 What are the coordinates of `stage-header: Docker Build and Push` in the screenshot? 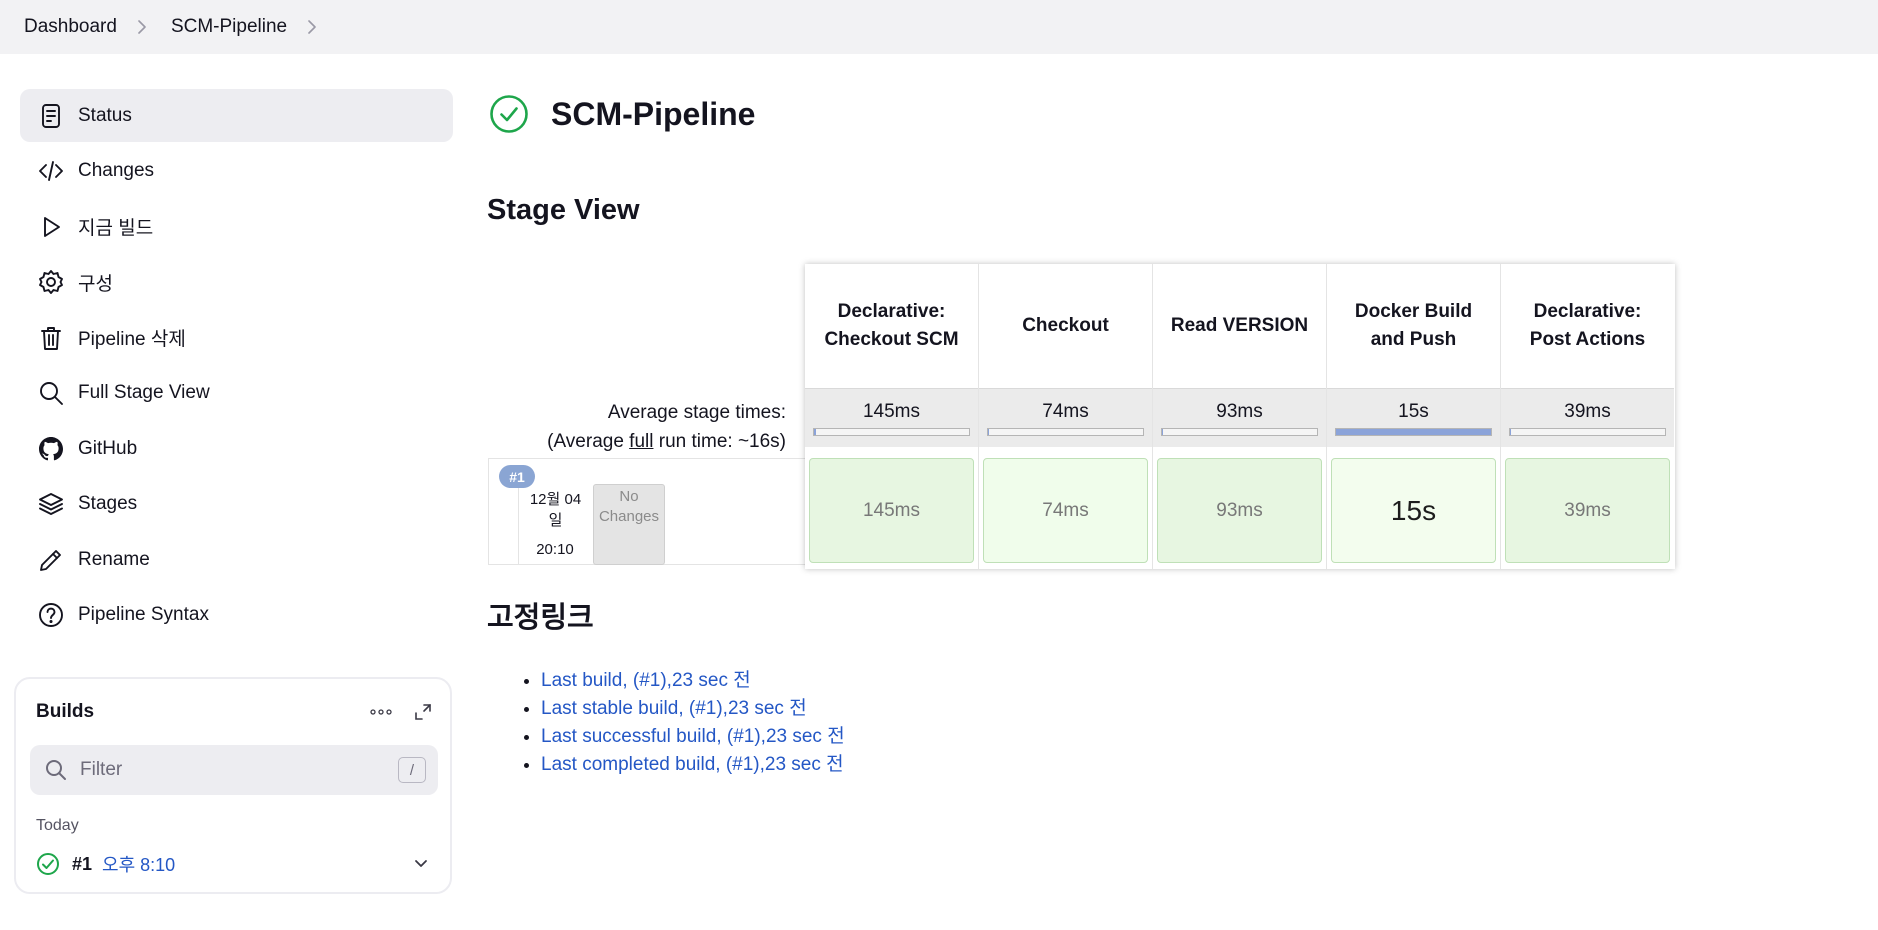 It's located at (1413, 326).